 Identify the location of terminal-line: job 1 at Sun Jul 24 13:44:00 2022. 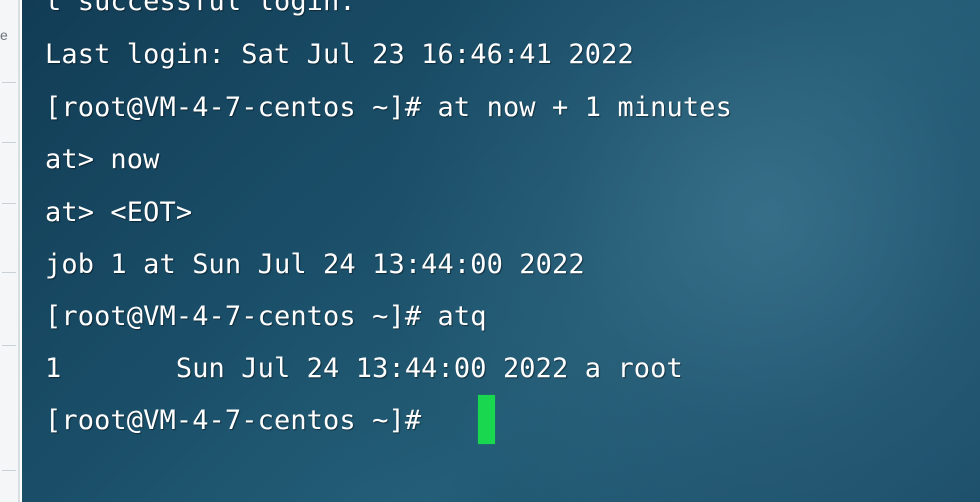
(315, 264).